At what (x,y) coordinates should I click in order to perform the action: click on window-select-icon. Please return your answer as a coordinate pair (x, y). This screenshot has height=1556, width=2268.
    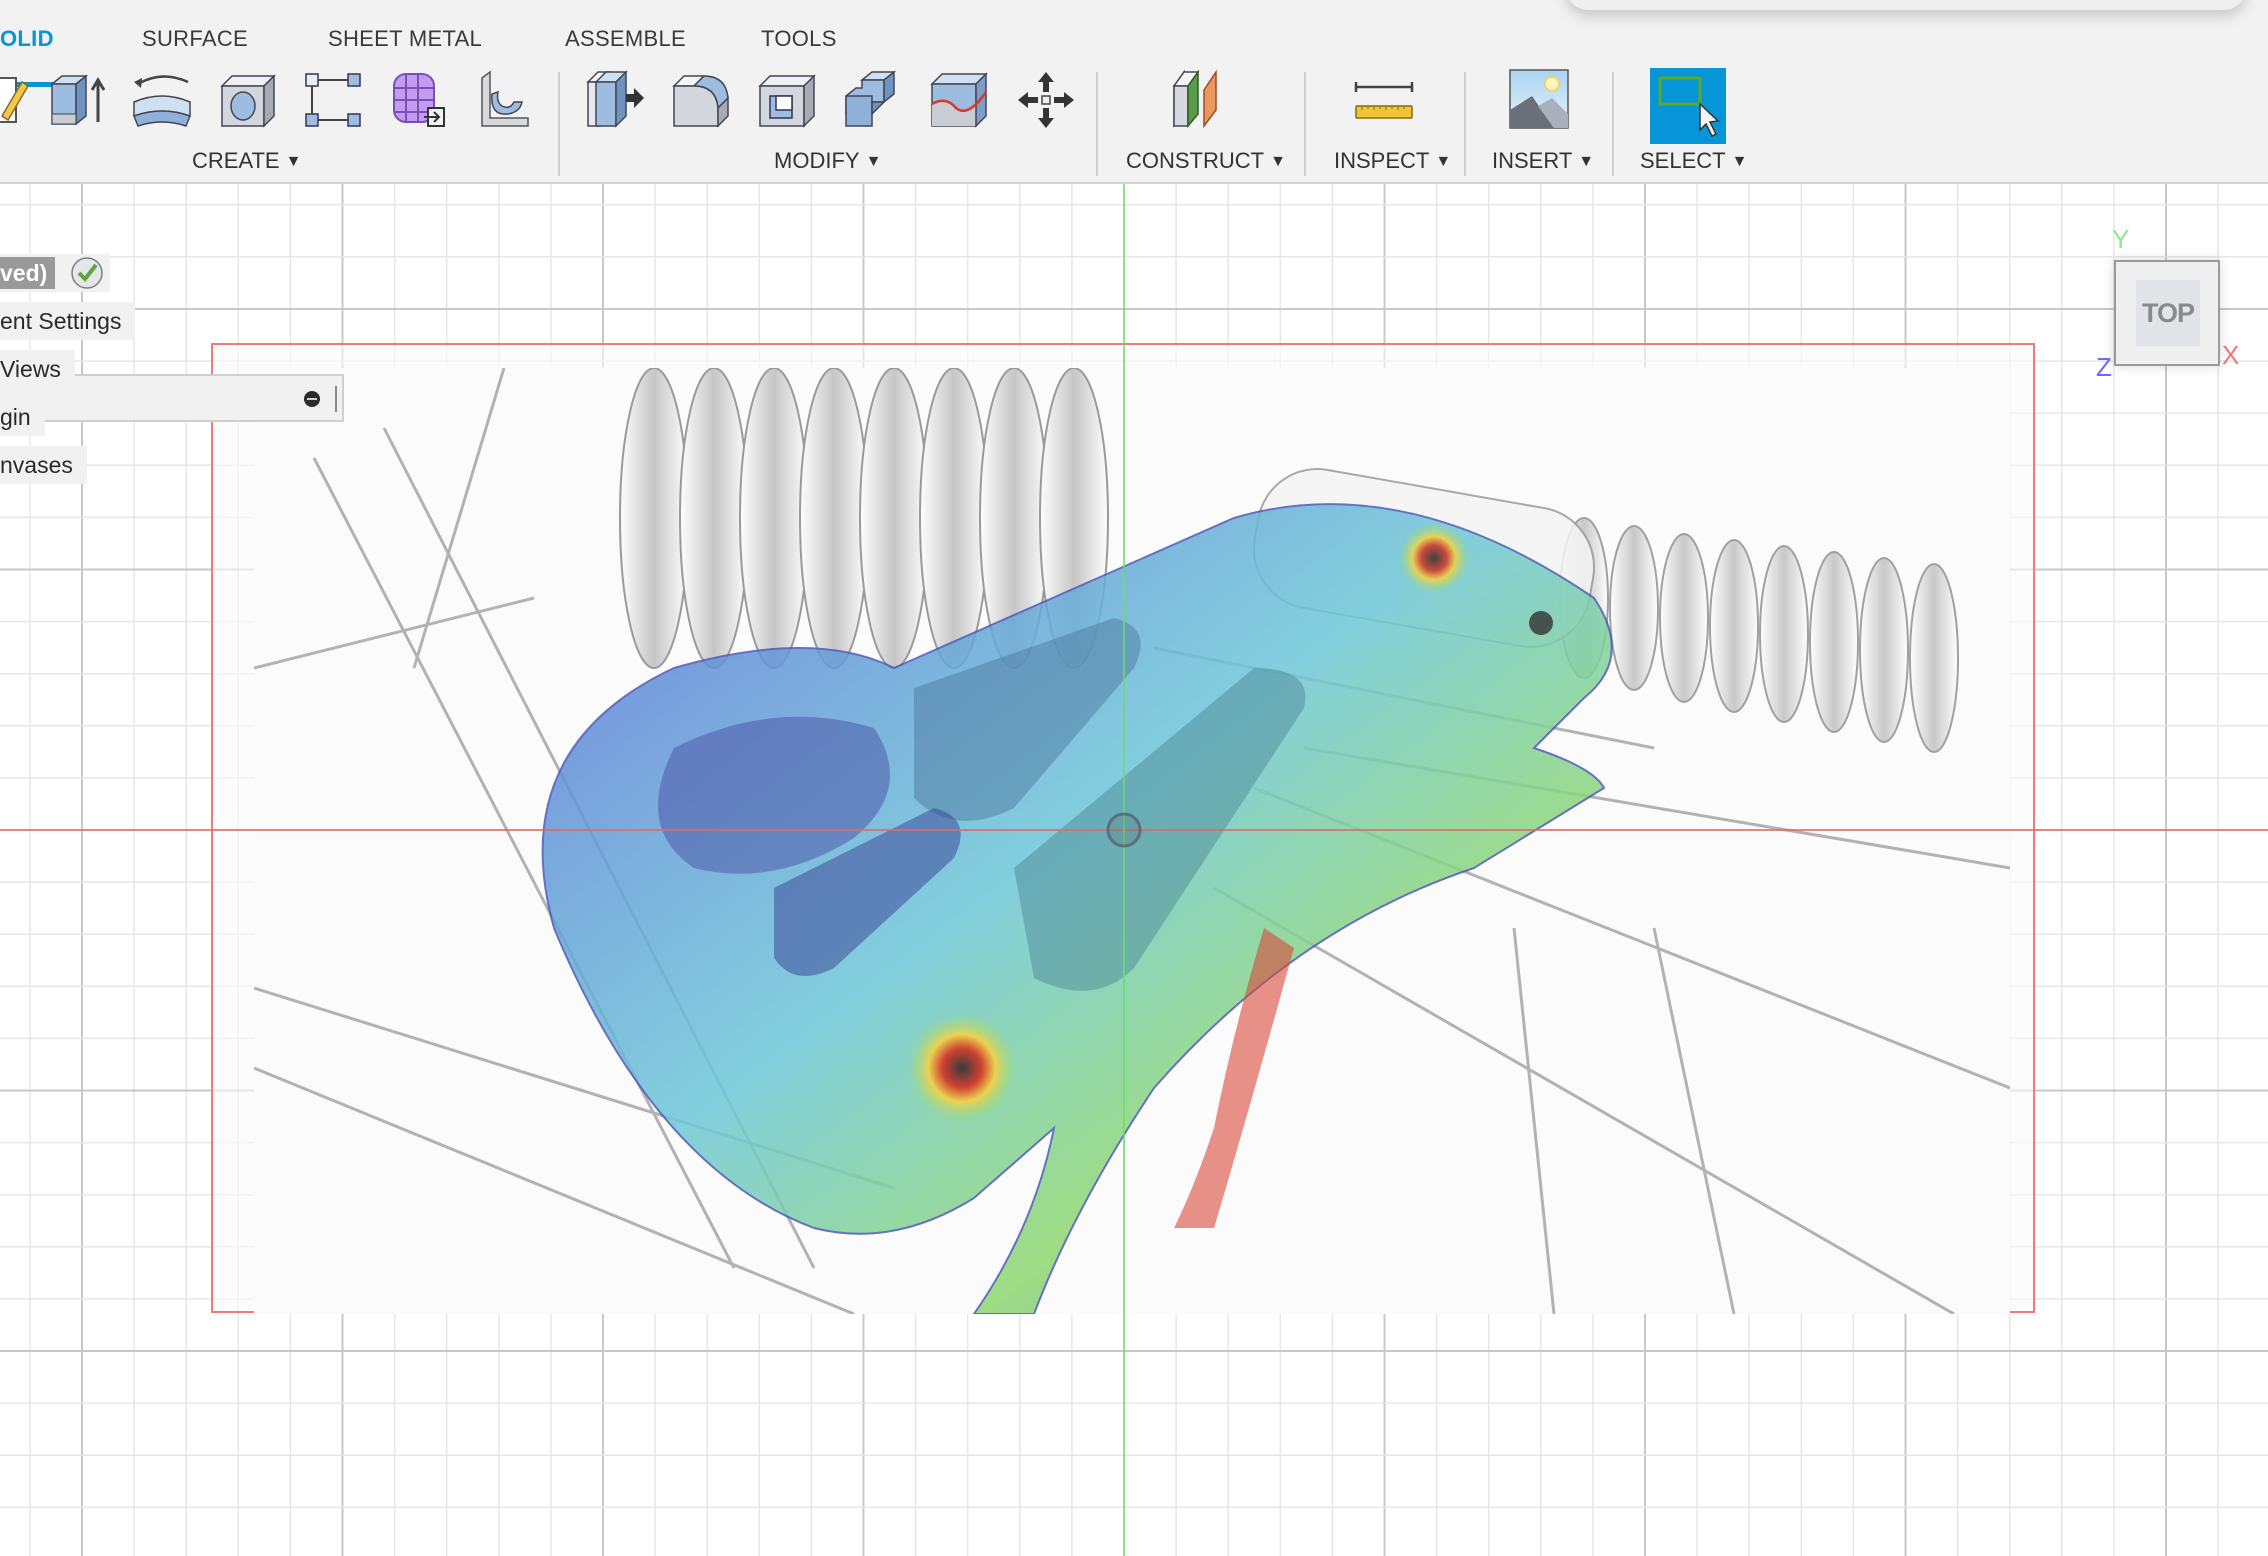
    Looking at the image, I should click on (1689, 107).